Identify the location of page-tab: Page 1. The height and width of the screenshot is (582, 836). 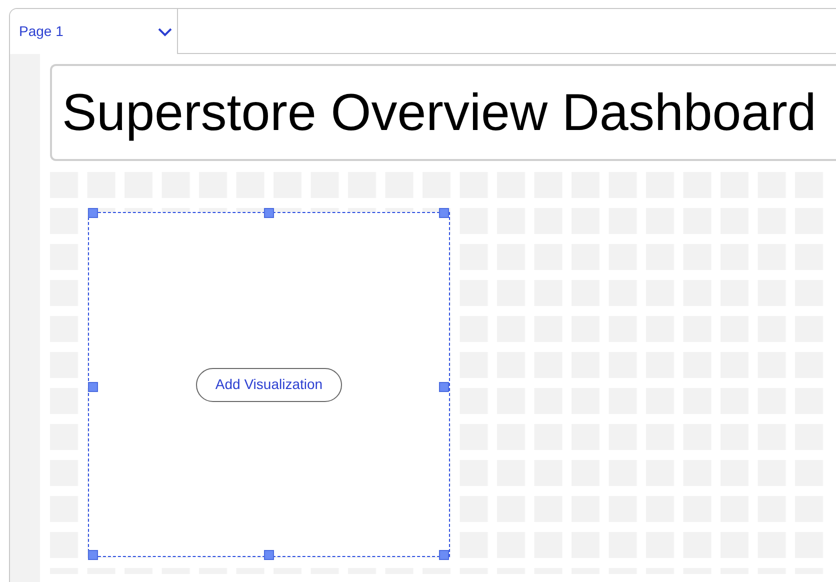
(94, 31).